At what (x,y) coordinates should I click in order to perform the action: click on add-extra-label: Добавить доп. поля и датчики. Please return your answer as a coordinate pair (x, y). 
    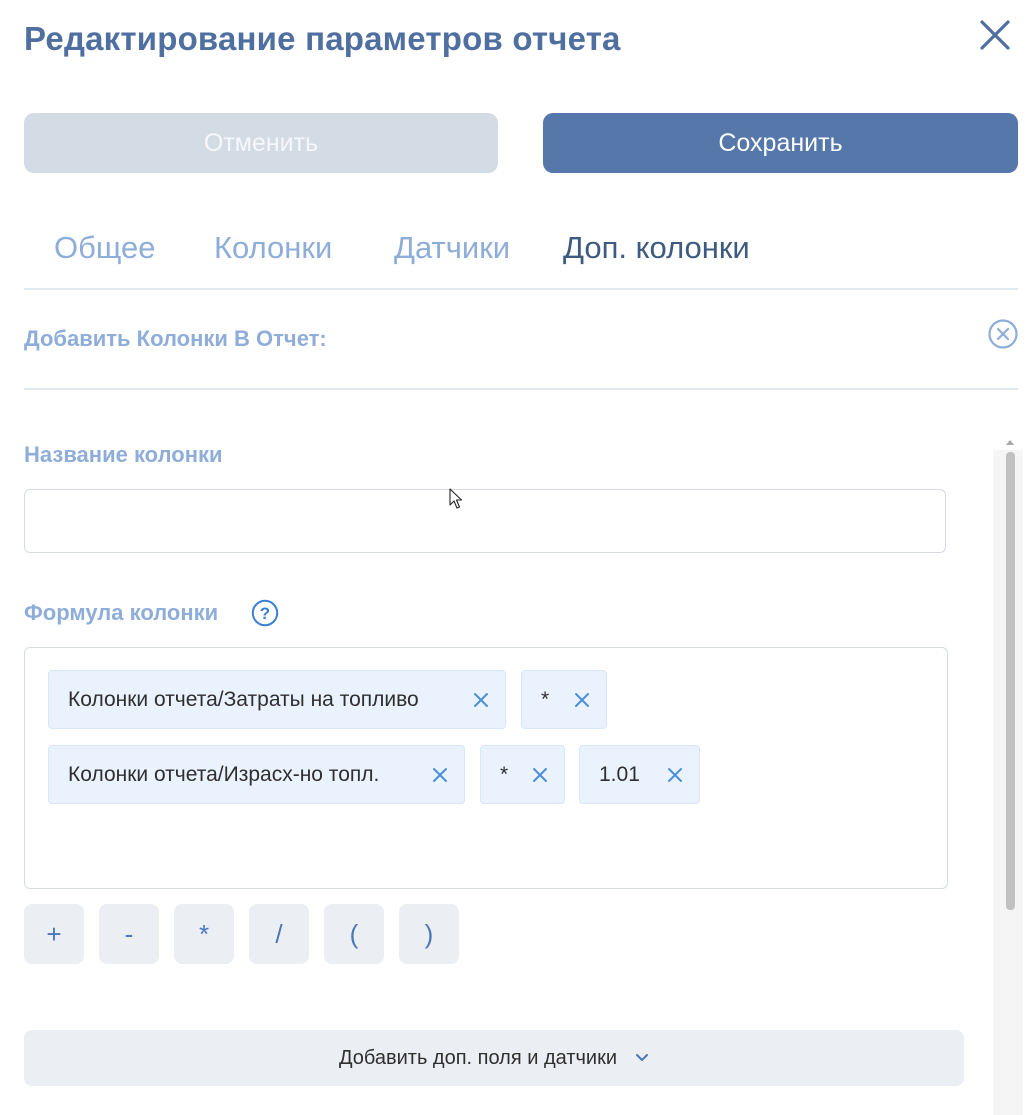
    Looking at the image, I should click on (477, 1057).